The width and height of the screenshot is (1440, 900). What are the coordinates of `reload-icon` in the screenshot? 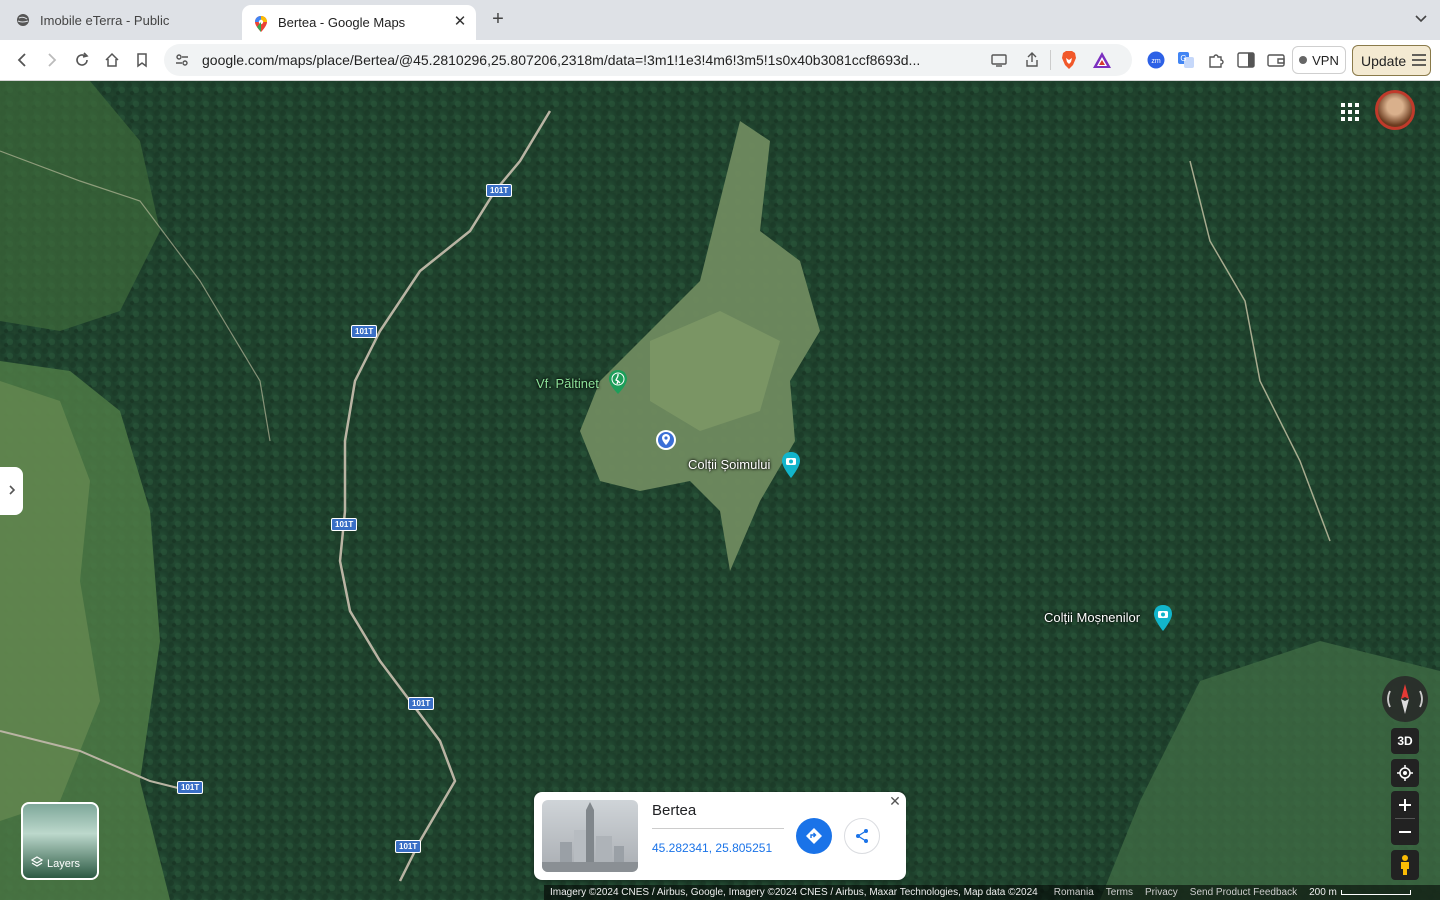 It's located at (82, 59).